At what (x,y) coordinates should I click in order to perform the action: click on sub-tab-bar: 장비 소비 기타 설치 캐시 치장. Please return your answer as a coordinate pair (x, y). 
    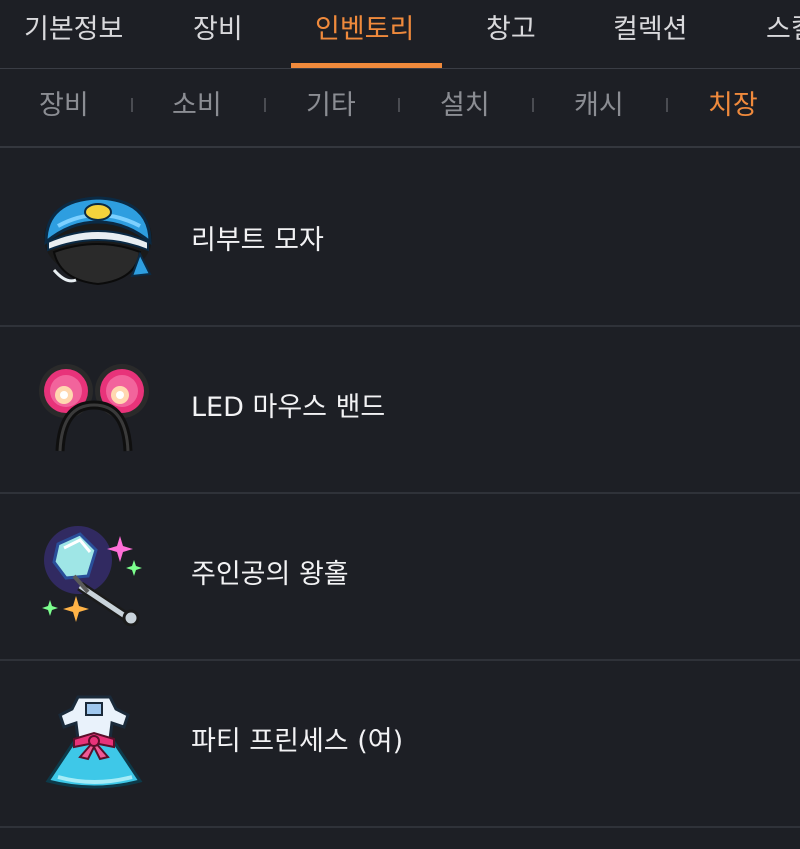
    Looking at the image, I should click on (400, 108).